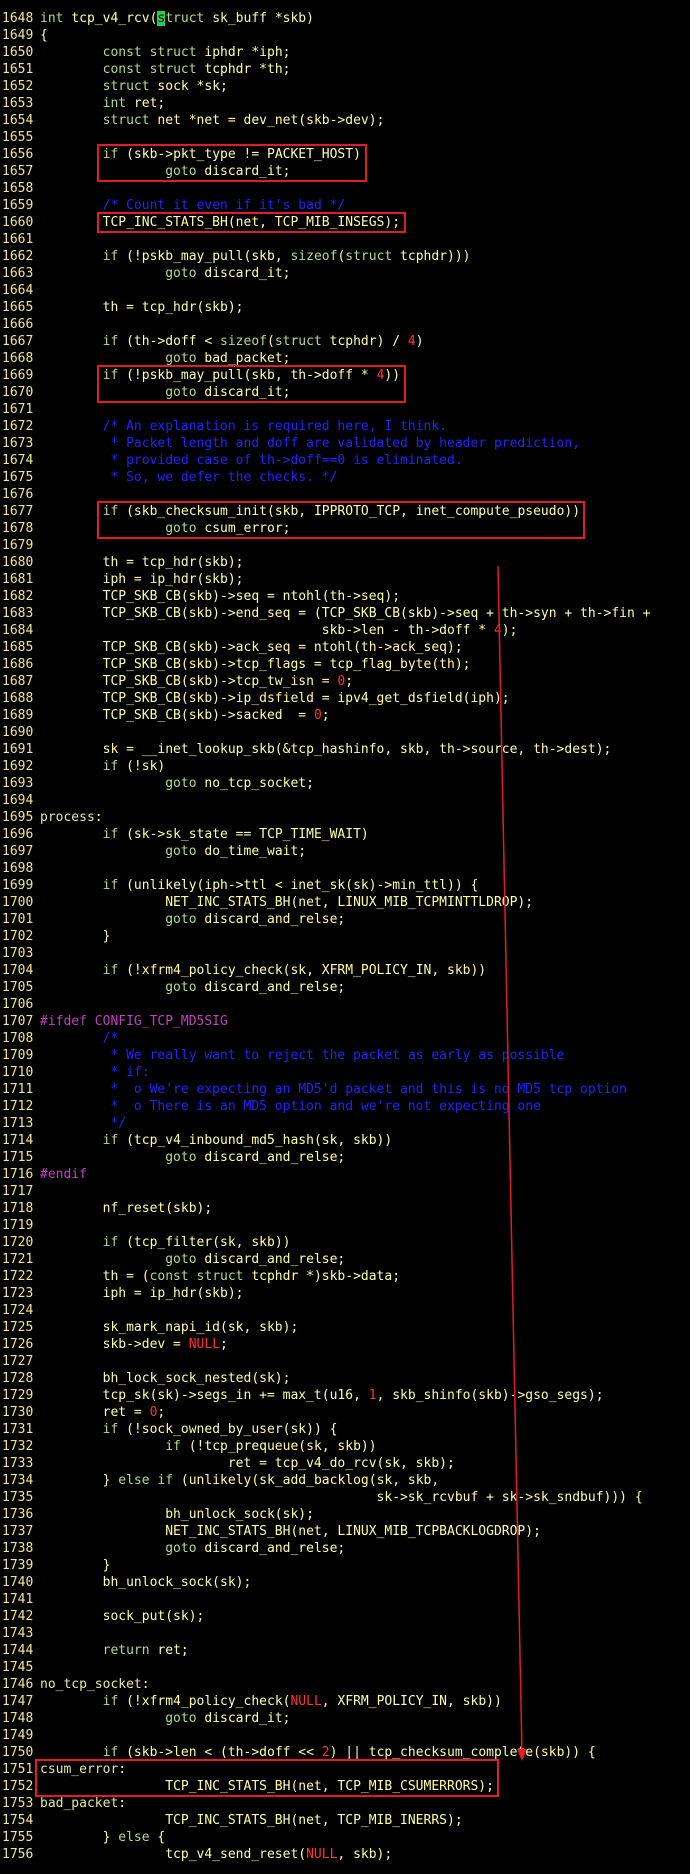 Image resolution: width=690 pixels, height=1874 pixels. Describe the element at coordinates (510, 1160) in the screenshot. I see `annotation-arrow-line` at that location.